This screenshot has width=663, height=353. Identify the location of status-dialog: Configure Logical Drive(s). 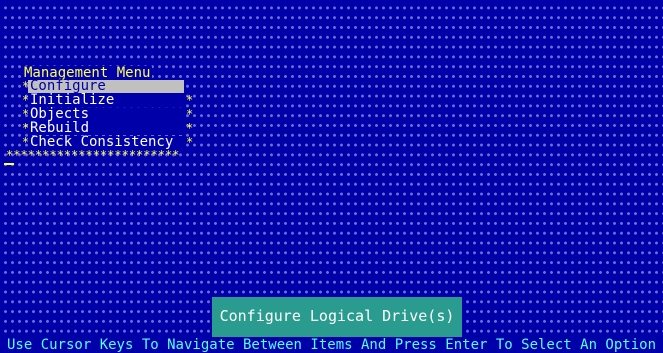
(337, 317).